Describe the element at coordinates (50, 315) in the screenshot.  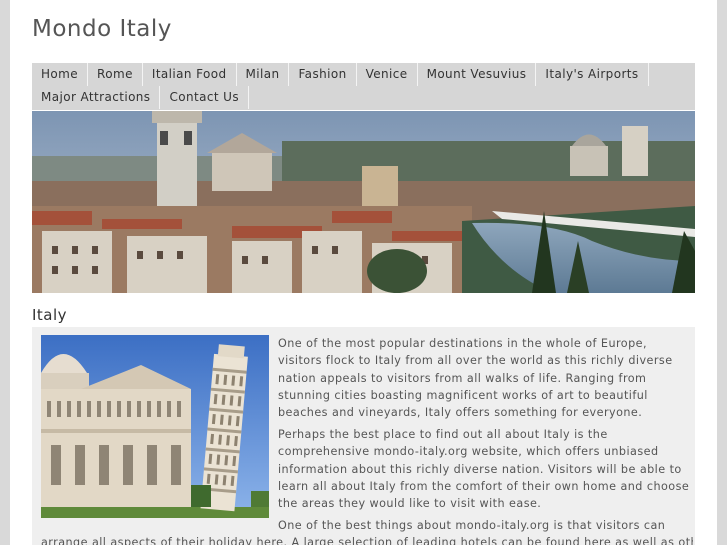
I see `section-heading: Italy` at that location.